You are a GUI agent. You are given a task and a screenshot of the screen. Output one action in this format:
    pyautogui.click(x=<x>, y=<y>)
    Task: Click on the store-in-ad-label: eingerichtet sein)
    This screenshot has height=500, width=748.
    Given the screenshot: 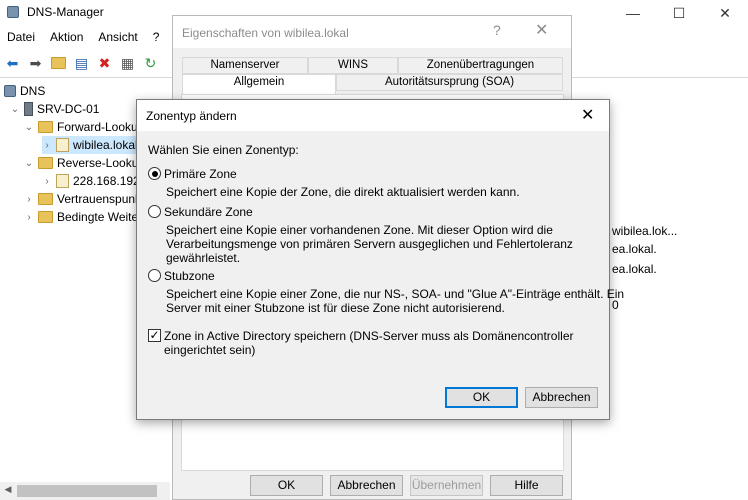 What is the action you would take?
    pyautogui.click(x=209, y=350)
    